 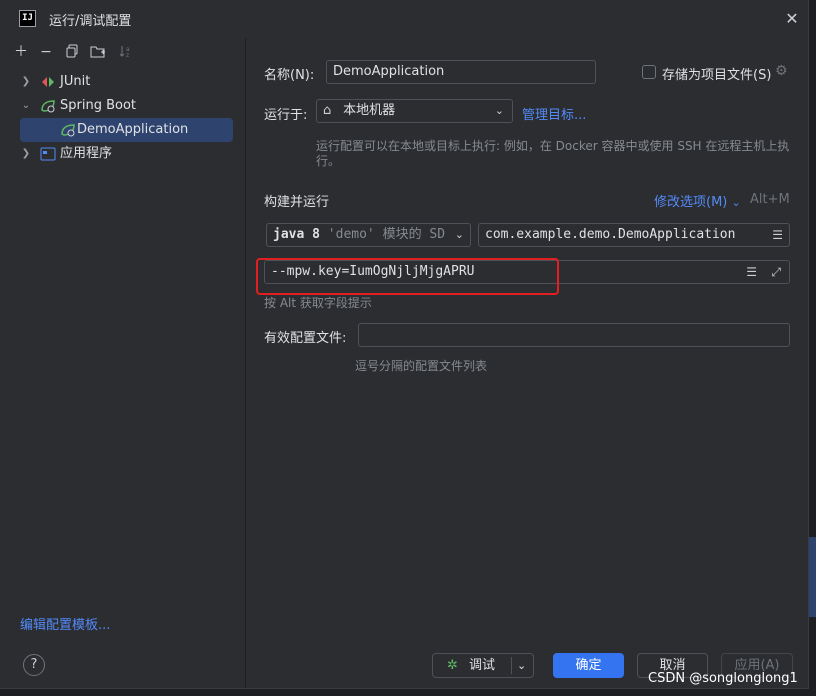 What do you see at coordinates (691, 202) in the screenshot?
I see `modify-options-label: 修改选项(M)` at bounding box center [691, 202].